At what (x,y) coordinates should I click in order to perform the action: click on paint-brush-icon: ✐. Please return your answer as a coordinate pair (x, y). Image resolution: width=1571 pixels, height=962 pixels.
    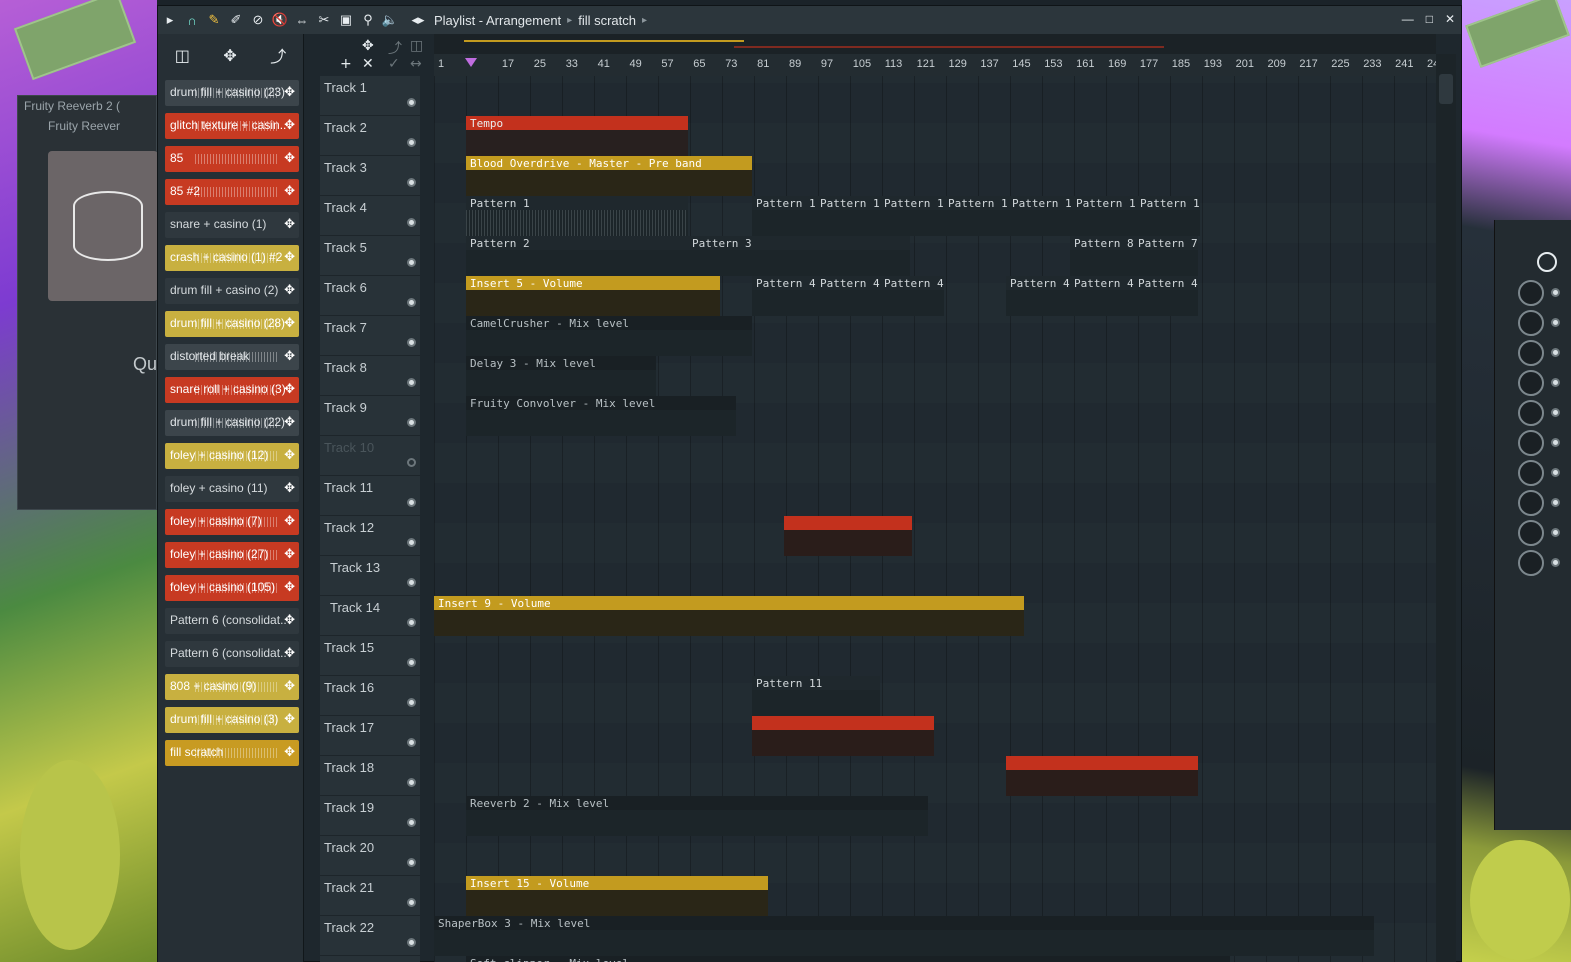
    Looking at the image, I should click on (236, 20).